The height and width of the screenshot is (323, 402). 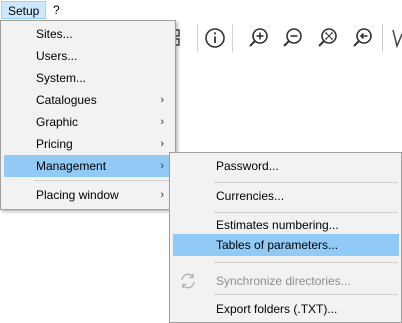 I want to click on zoom-previous-icon, so click(x=363, y=38).